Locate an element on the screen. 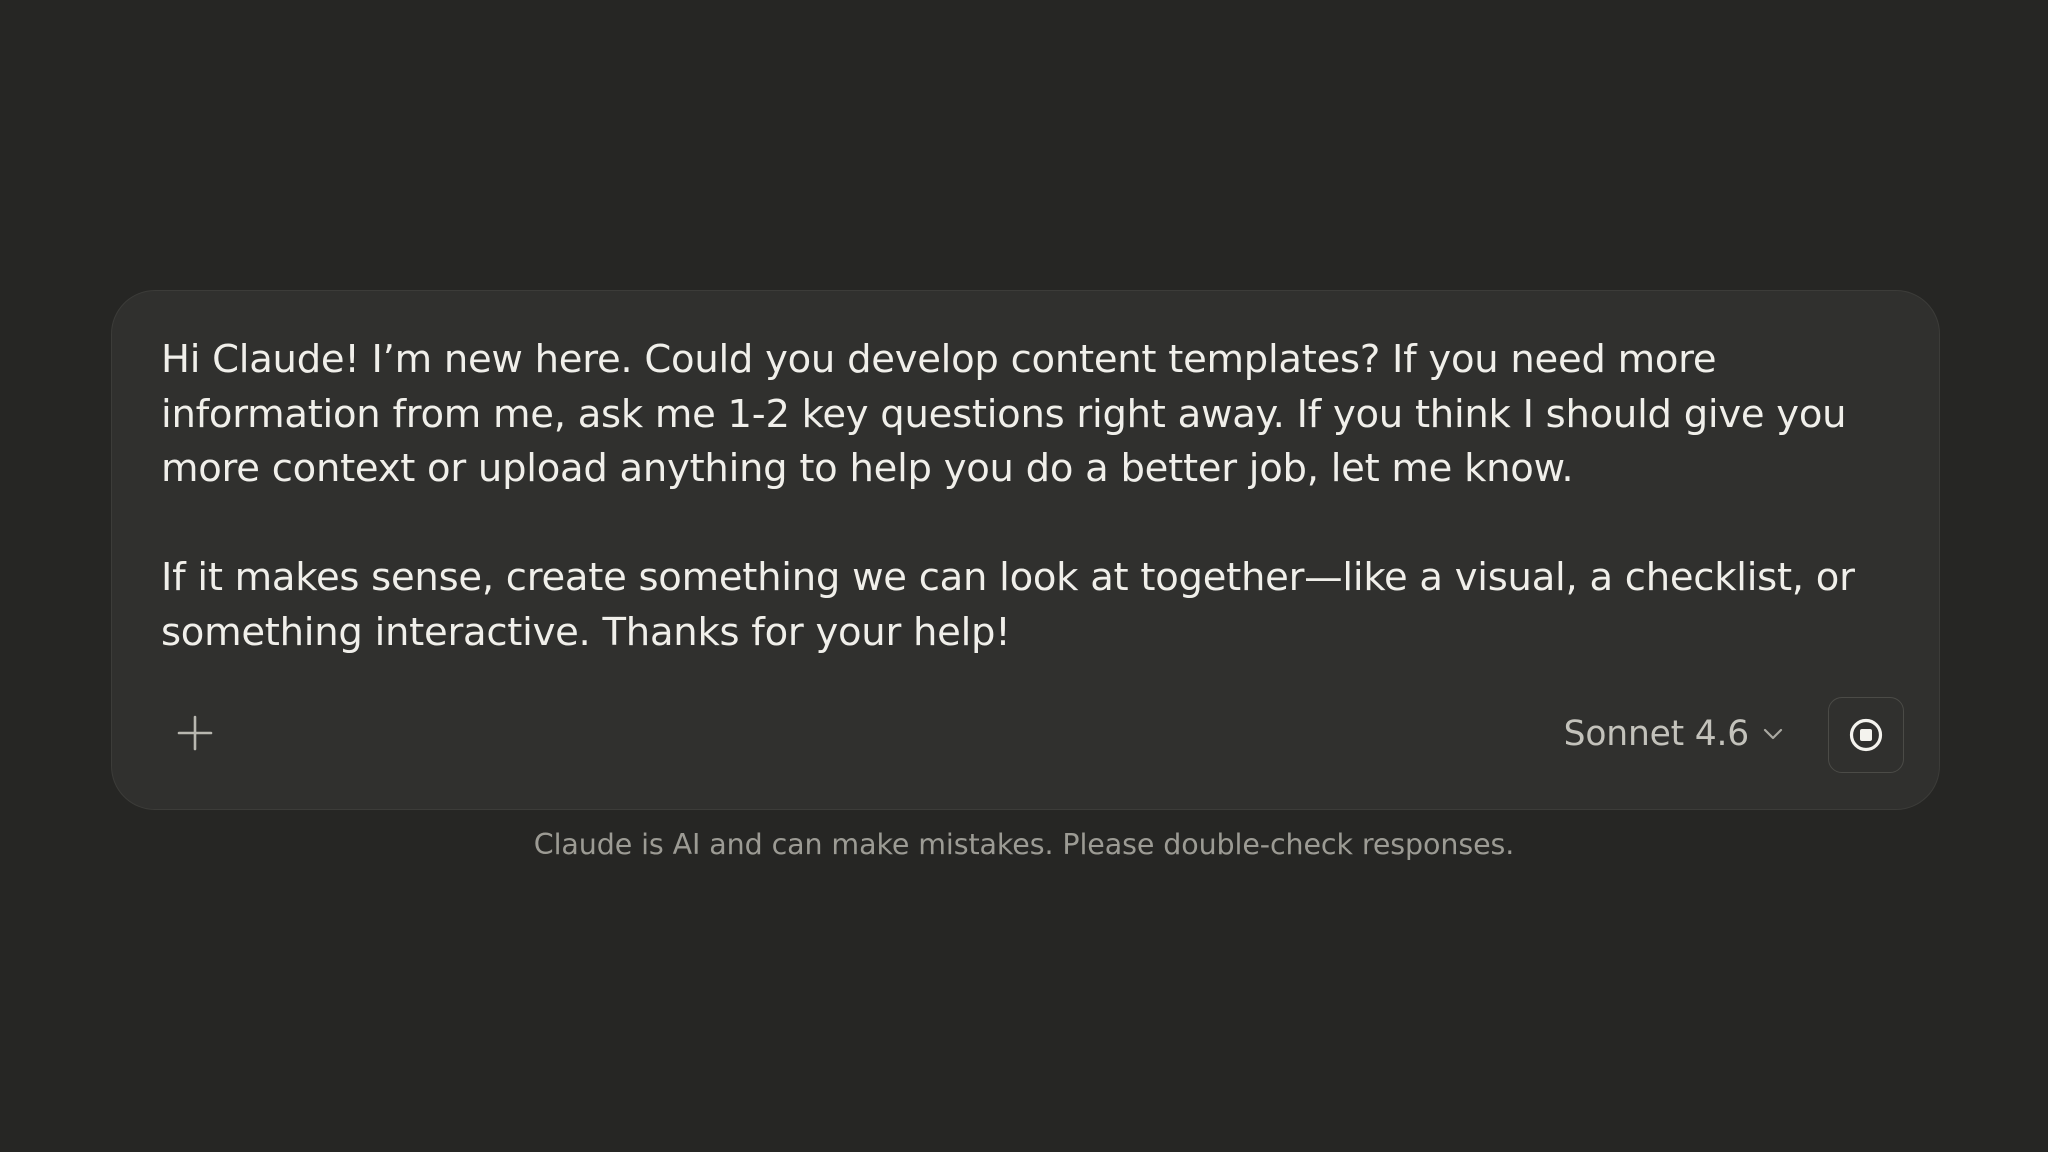 This screenshot has width=2048, height=1152. stop-recording-button is located at coordinates (1866, 735).